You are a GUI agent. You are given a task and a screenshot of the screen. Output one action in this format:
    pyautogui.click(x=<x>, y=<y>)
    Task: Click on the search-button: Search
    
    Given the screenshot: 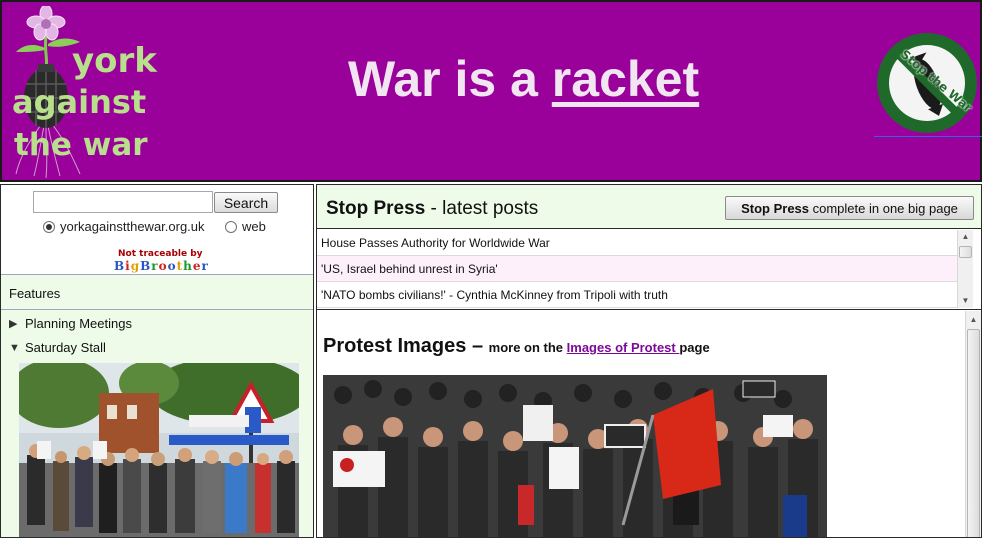 What is the action you would take?
    pyautogui.click(x=246, y=202)
    